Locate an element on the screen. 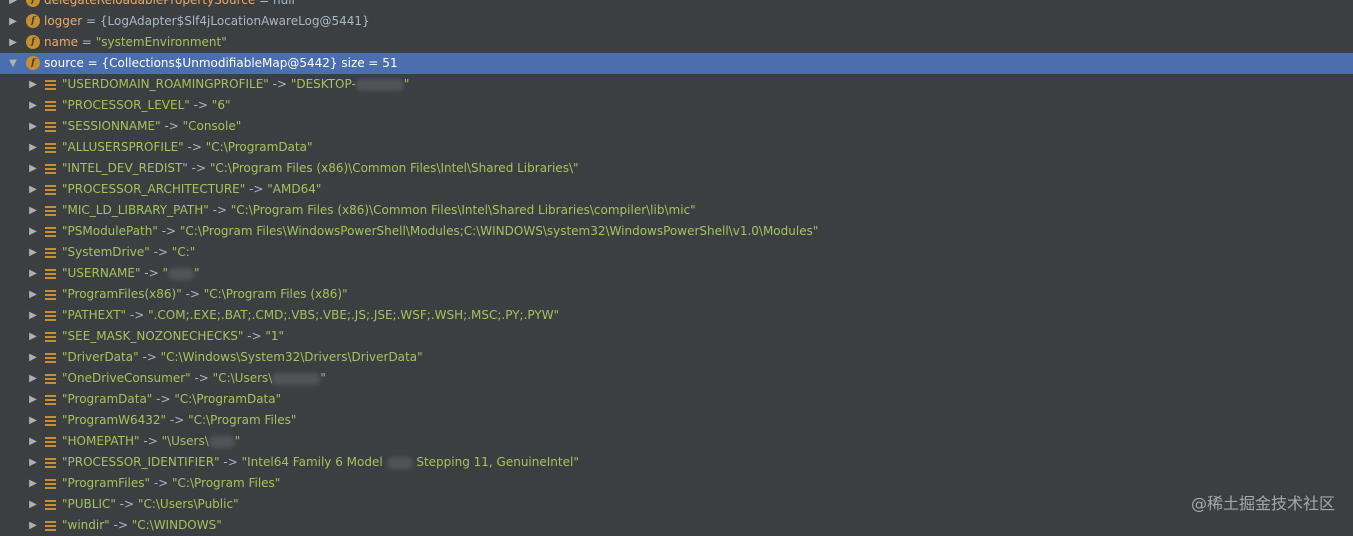 This screenshot has width=1353, height=536. map-entry-row: ▶ "SESSIONNAME" -> "Console" is located at coordinates (676, 126).